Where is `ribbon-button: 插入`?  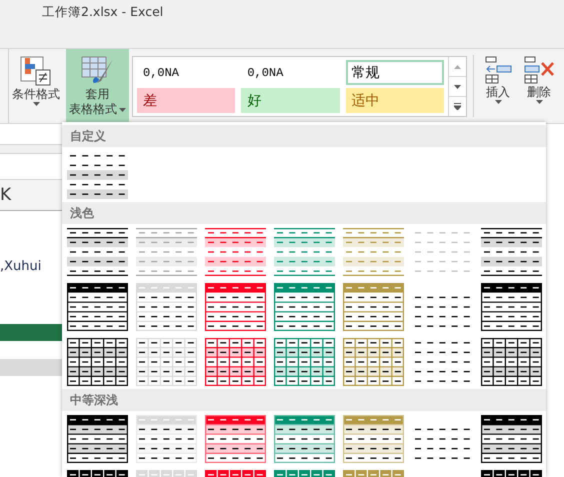
ribbon-button: 插入 is located at coordinates (498, 86).